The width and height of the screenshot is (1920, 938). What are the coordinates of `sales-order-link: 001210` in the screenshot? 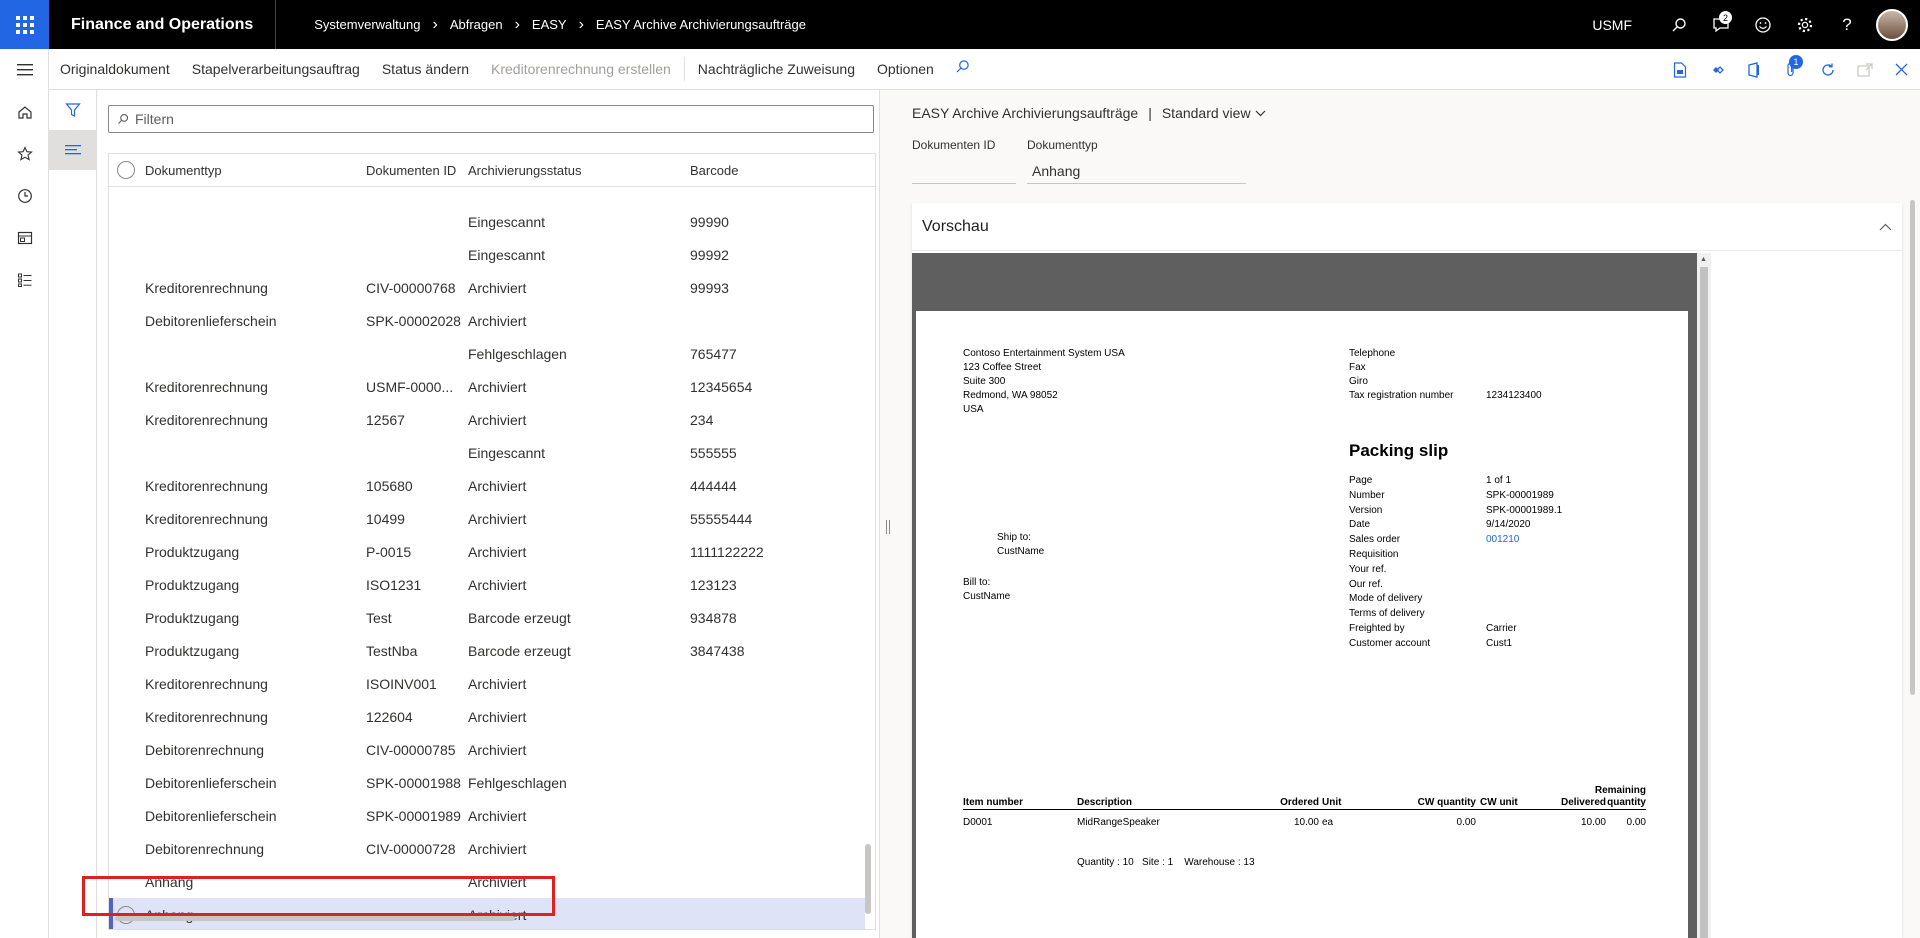 It's located at (1524, 540).